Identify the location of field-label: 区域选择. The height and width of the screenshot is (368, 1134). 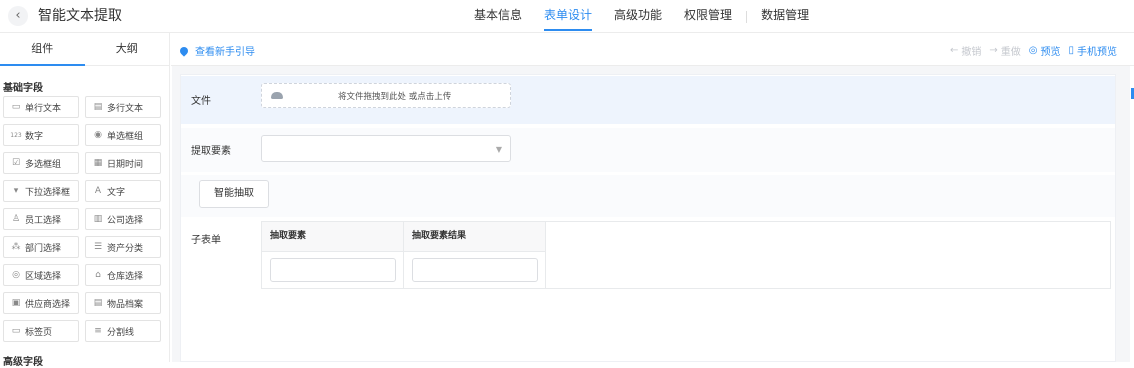
(43, 276).